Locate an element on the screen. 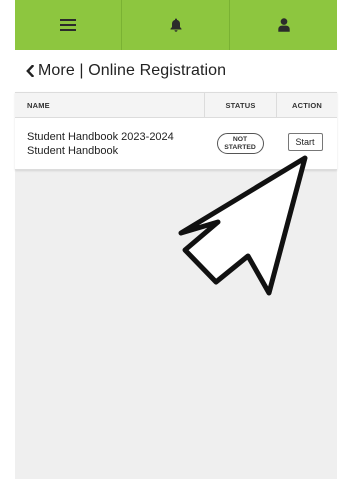 The height and width of the screenshot is (479, 344). start-button: Start is located at coordinates (305, 142).